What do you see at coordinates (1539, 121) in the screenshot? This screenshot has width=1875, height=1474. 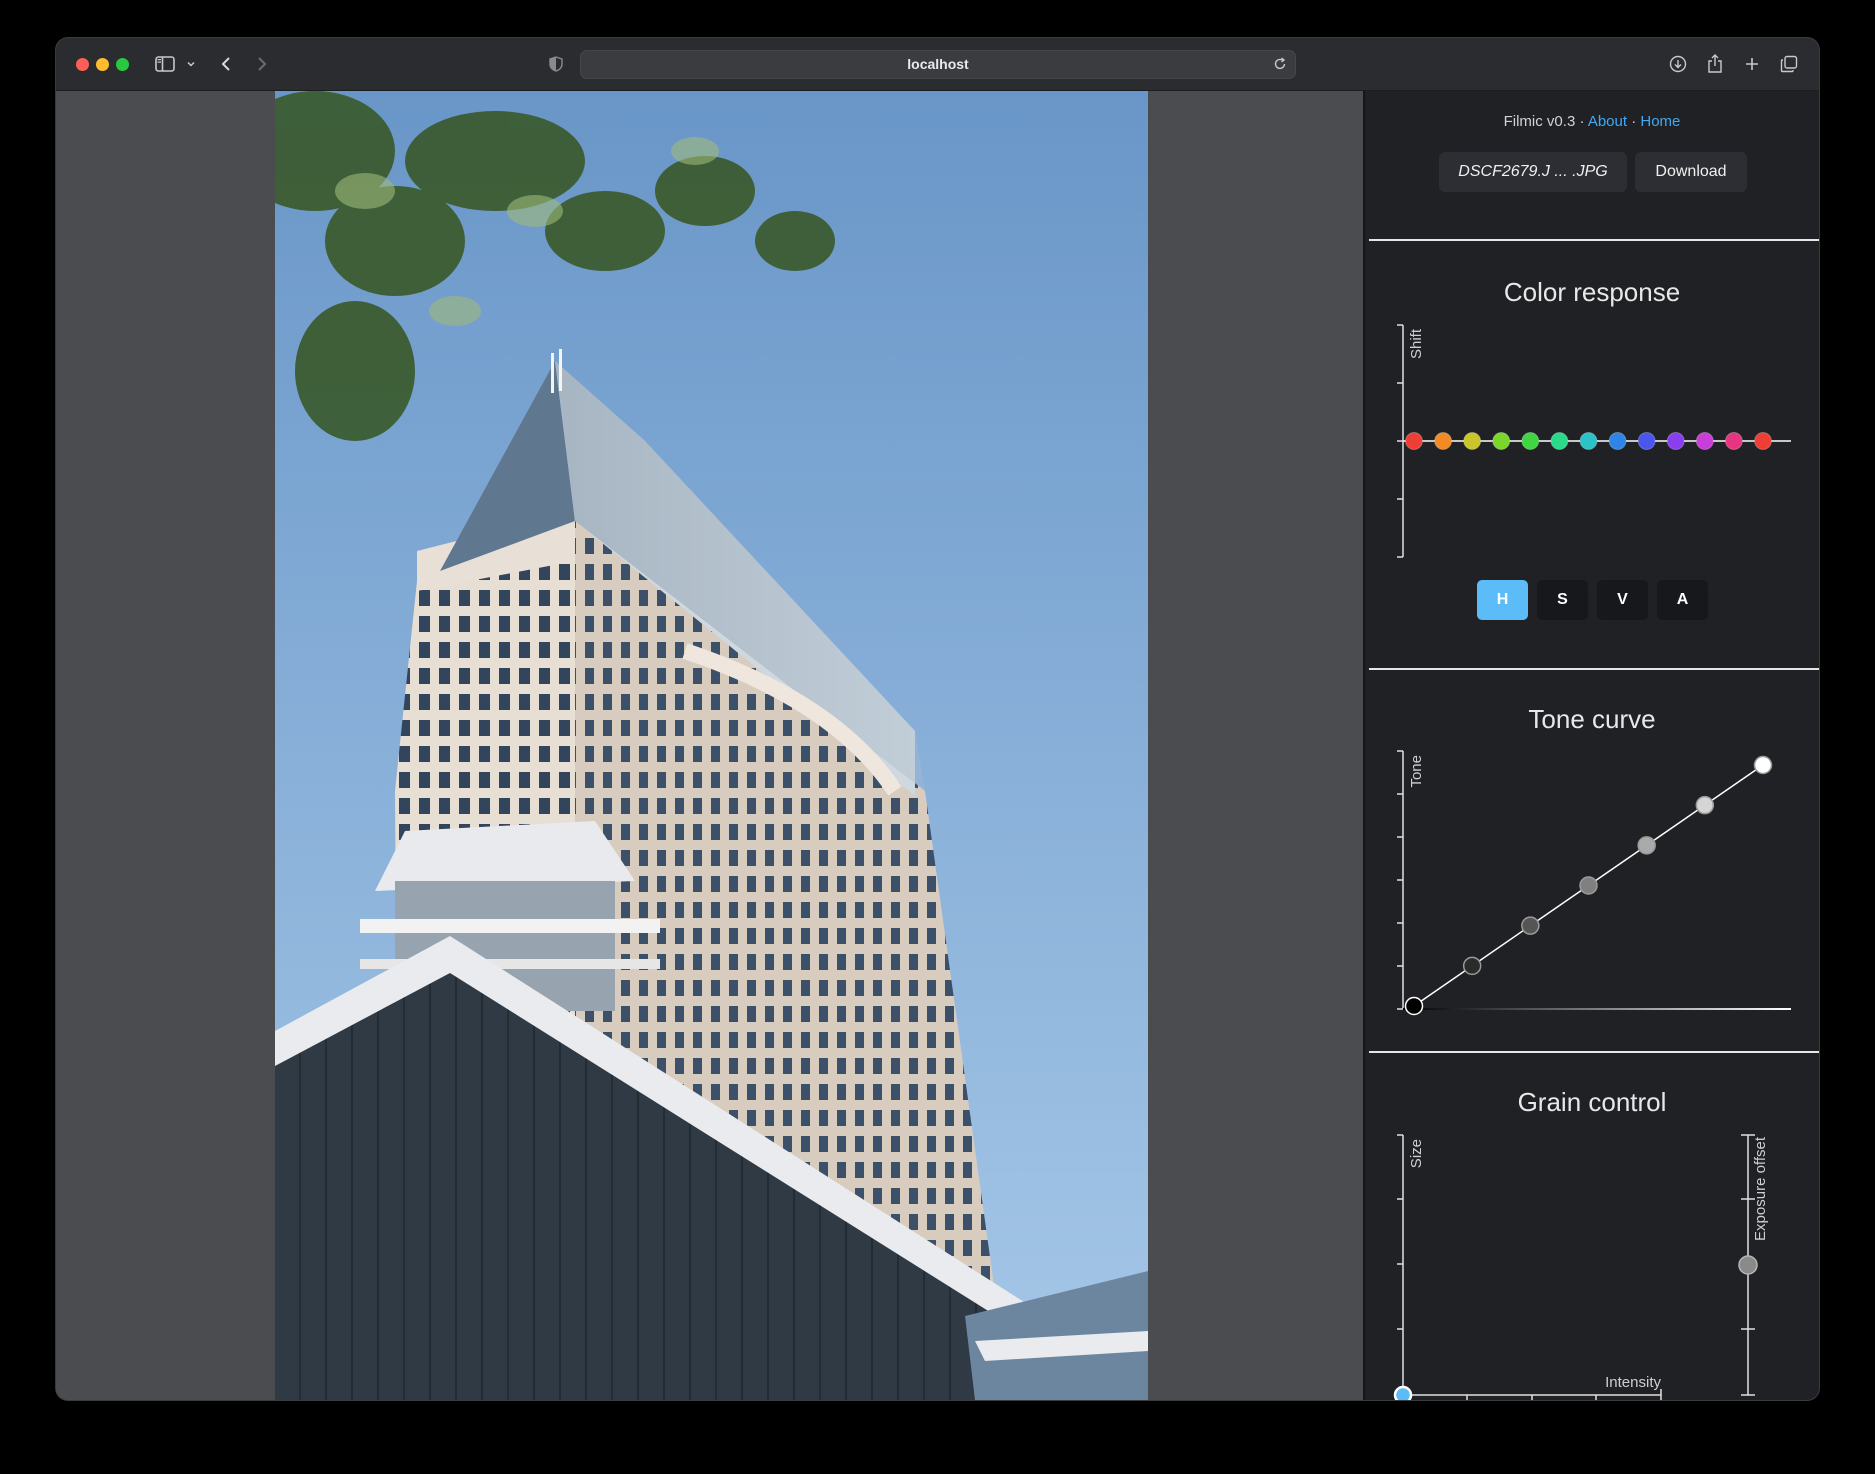 I see `version-text: Filmic v0.3` at bounding box center [1539, 121].